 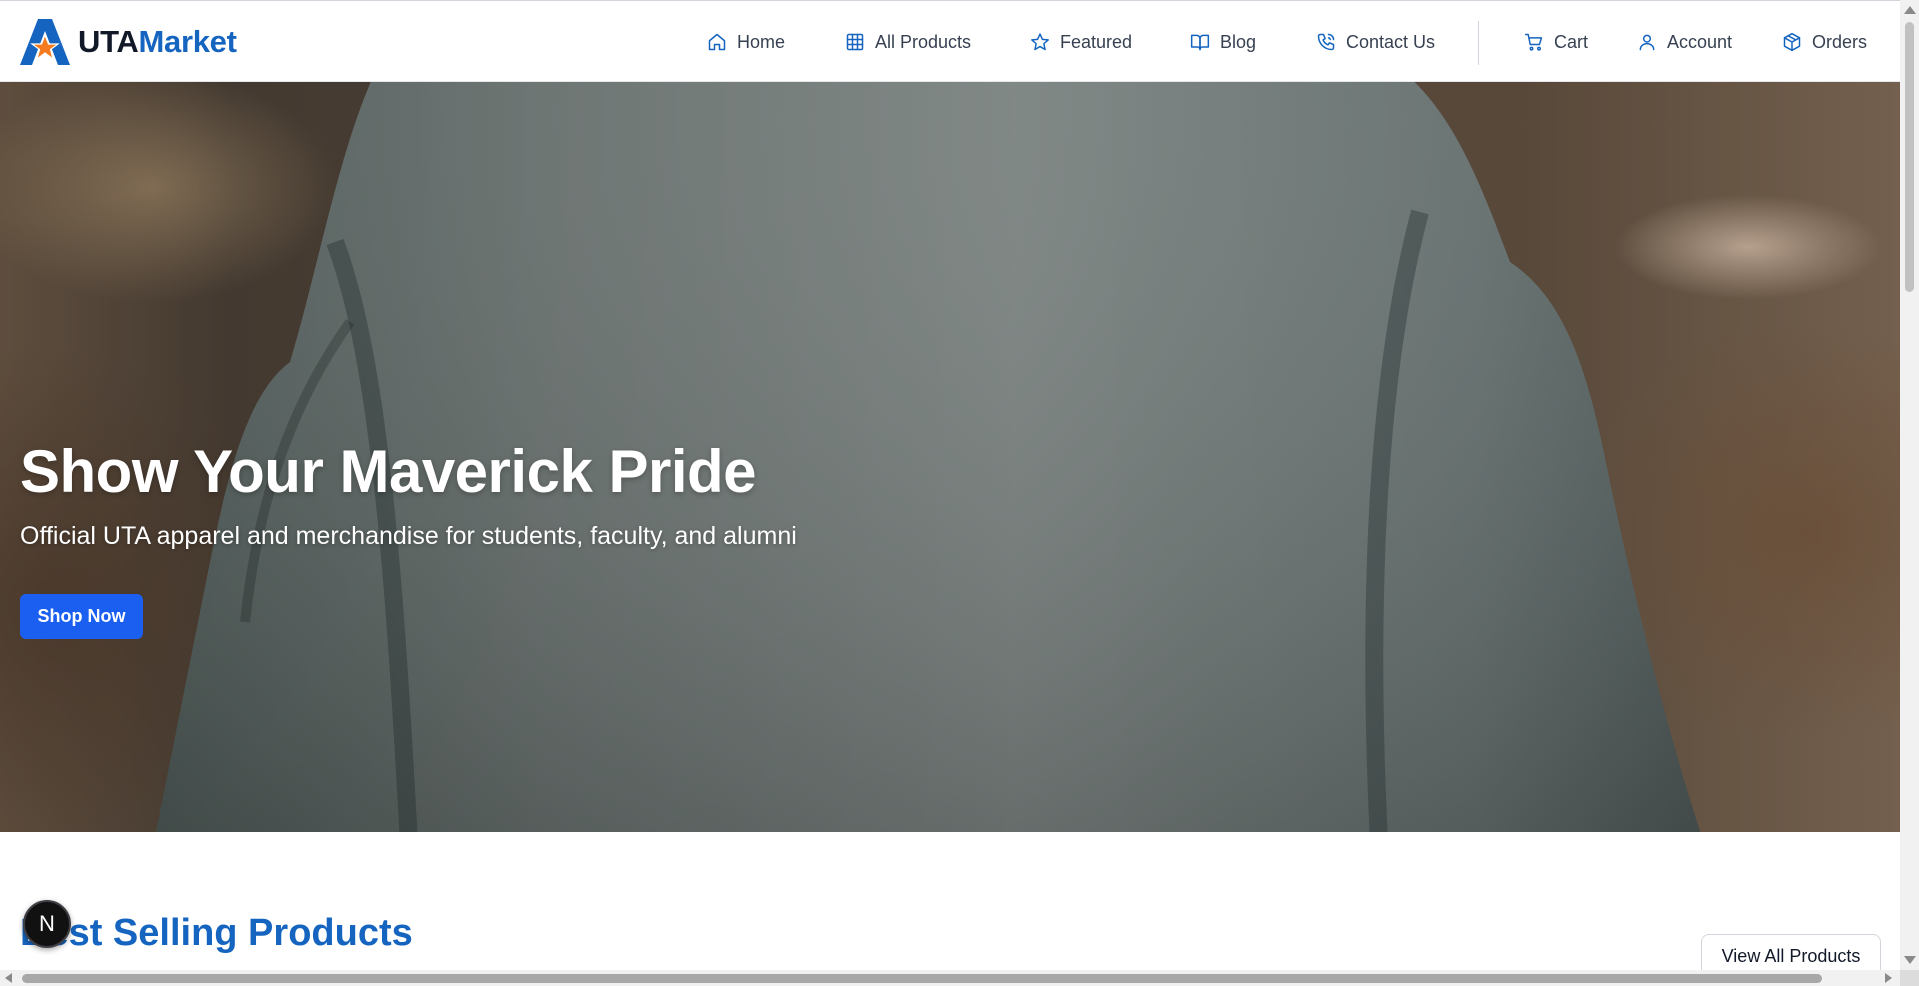 What do you see at coordinates (761, 41) in the screenshot?
I see `nav-home-label: Home` at bounding box center [761, 41].